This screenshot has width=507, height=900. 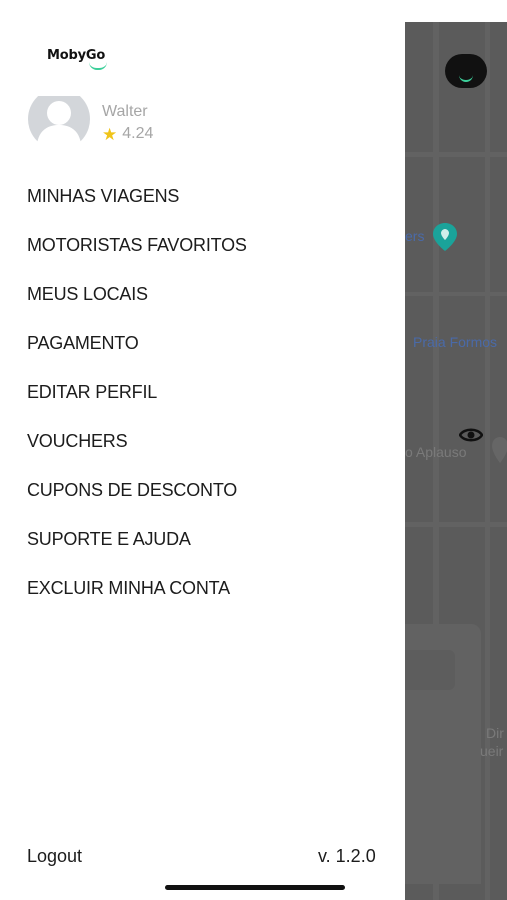 What do you see at coordinates (110, 134) in the screenshot?
I see `star-icon: ★` at bounding box center [110, 134].